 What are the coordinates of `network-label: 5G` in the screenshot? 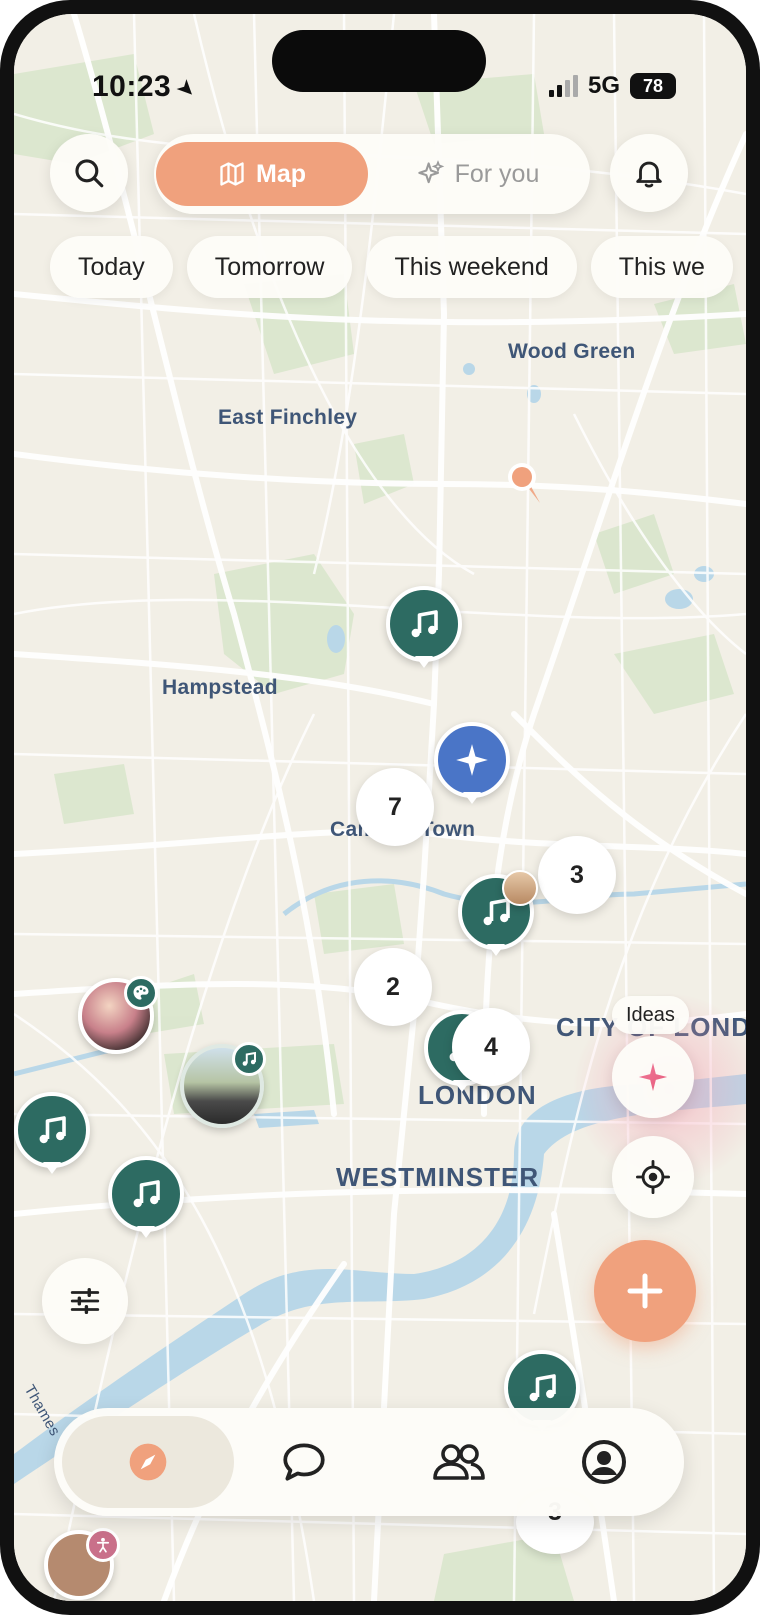 It's located at (603, 85).